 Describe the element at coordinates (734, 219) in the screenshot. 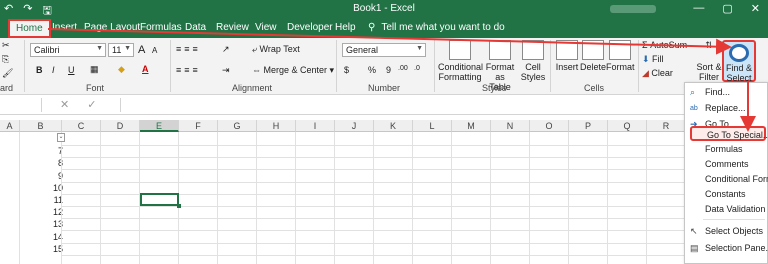

I see `menu-divider` at that location.